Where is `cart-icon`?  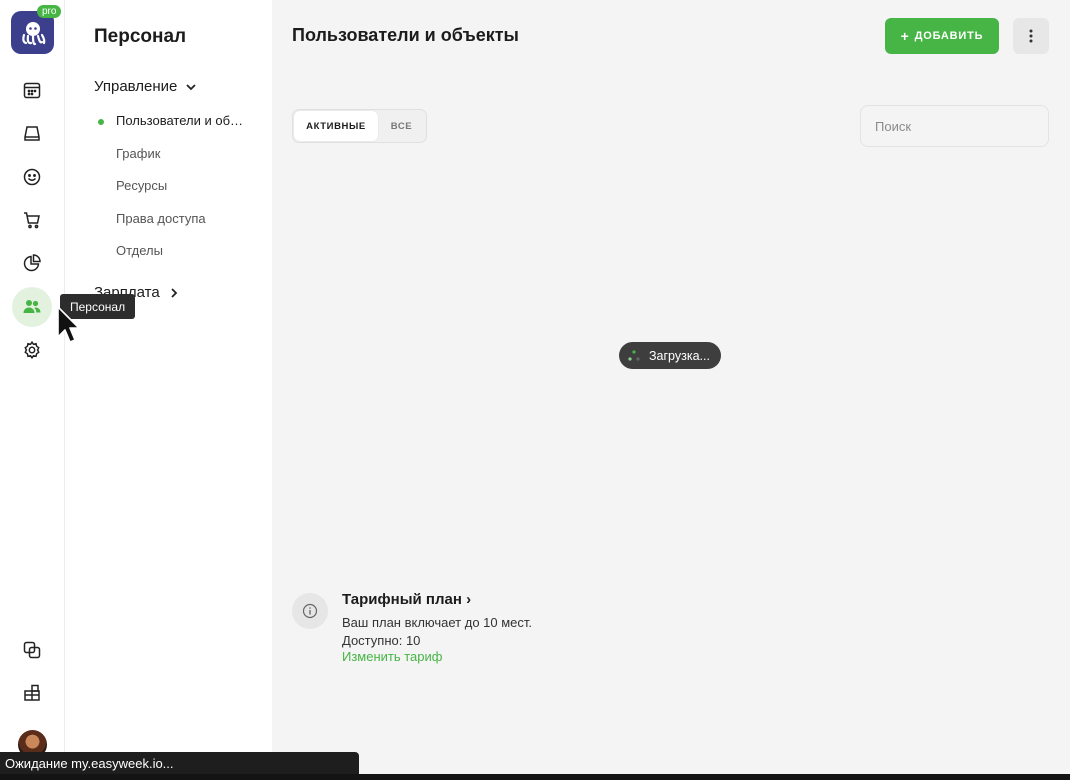 cart-icon is located at coordinates (32, 220).